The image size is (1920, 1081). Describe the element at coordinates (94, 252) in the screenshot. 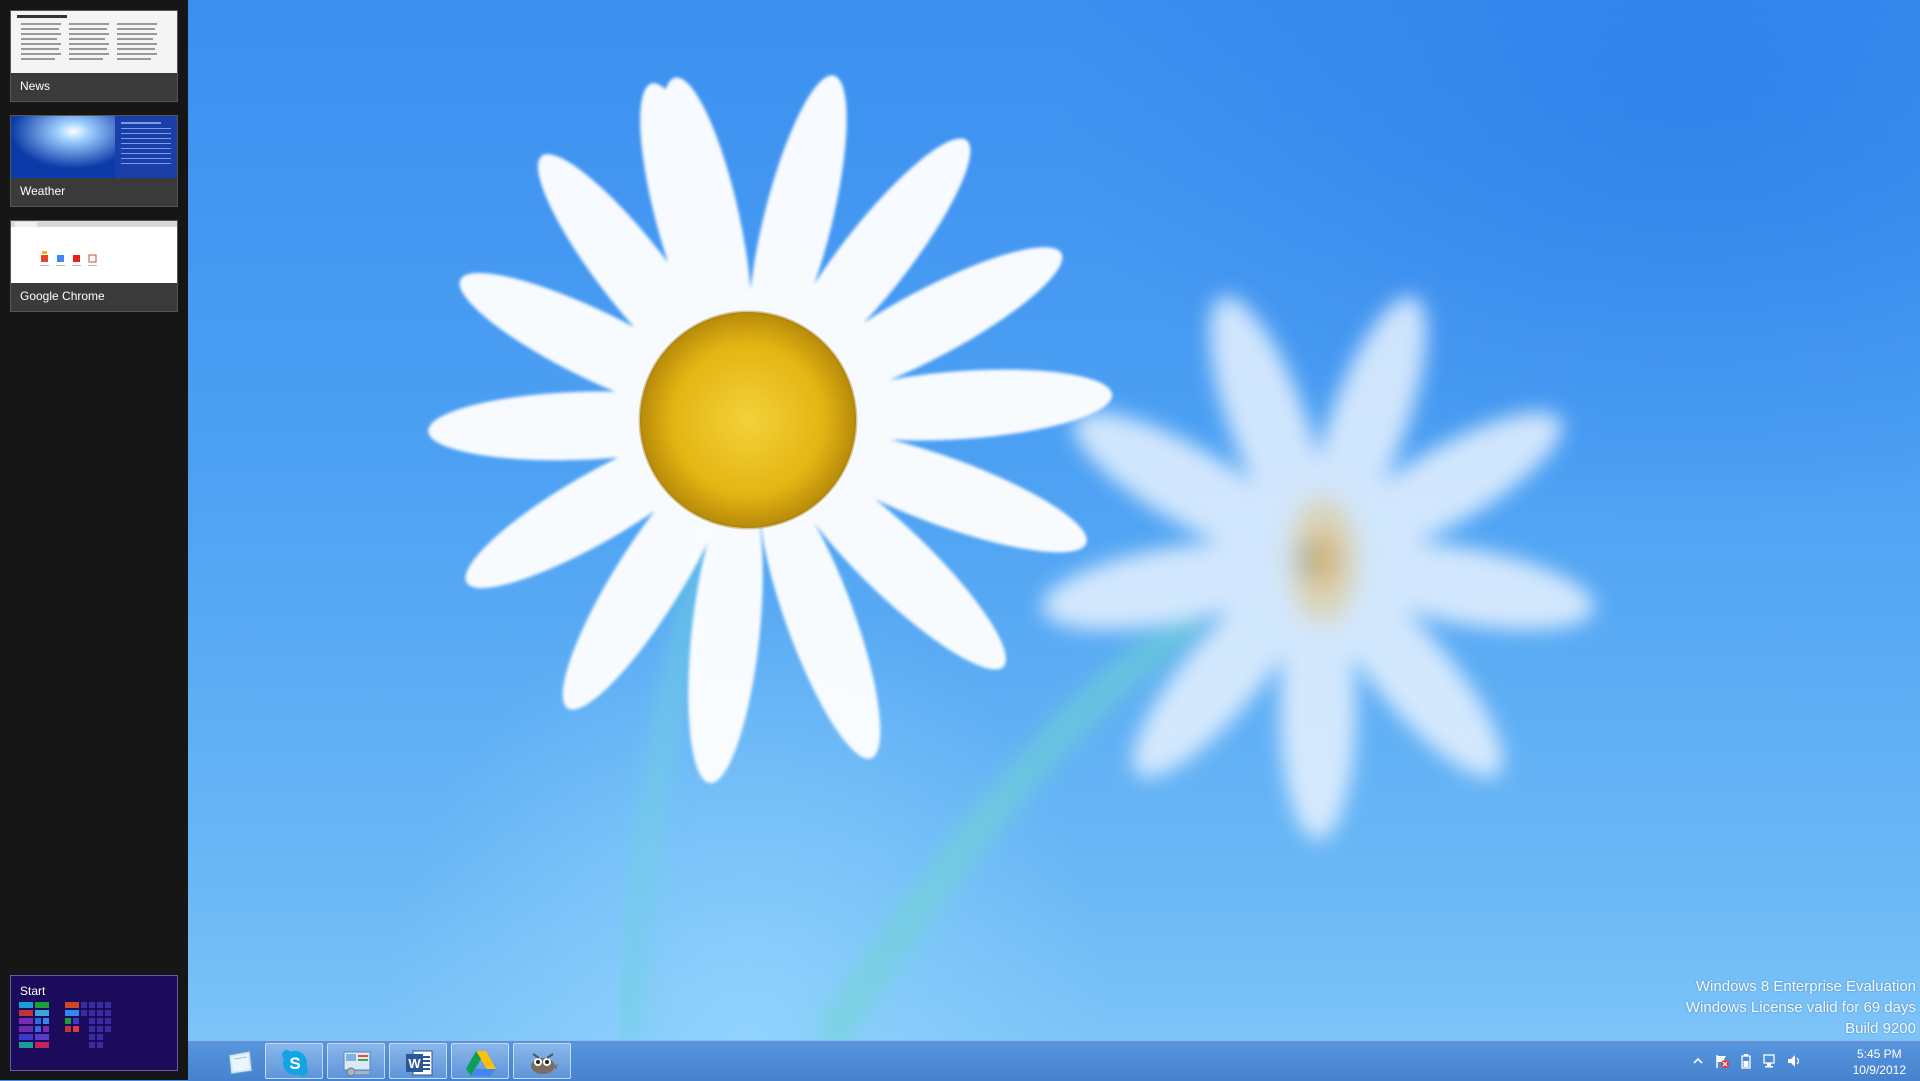

I see `chrome-preview-thumbnail` at that location.